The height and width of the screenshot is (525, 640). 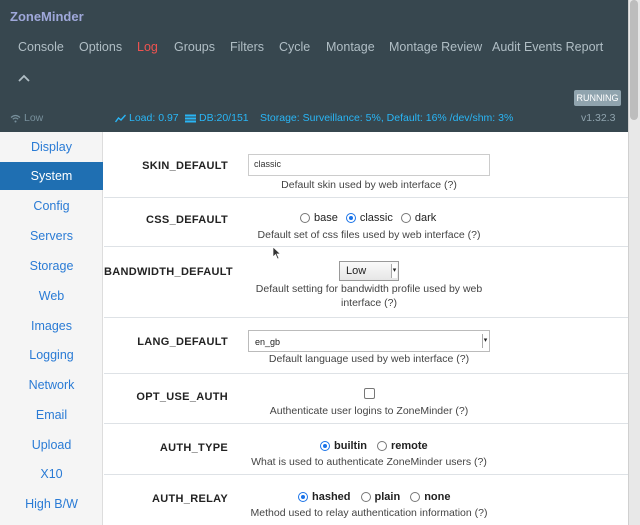 I want to click on sidebar-item-config: Config, so click(x=51, y=206).